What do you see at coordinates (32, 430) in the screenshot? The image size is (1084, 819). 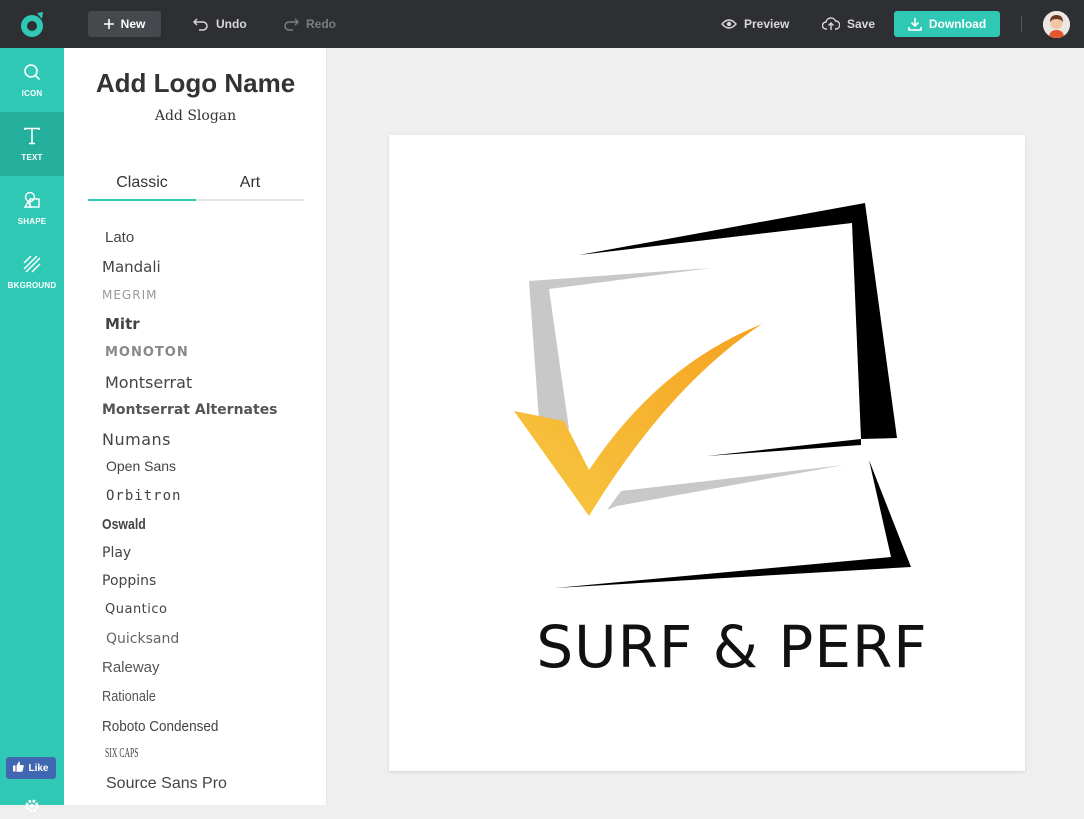 I see `left-rail: ICON TEXT SHAPE BKGROUND Like` at bounding box center [32, 430].